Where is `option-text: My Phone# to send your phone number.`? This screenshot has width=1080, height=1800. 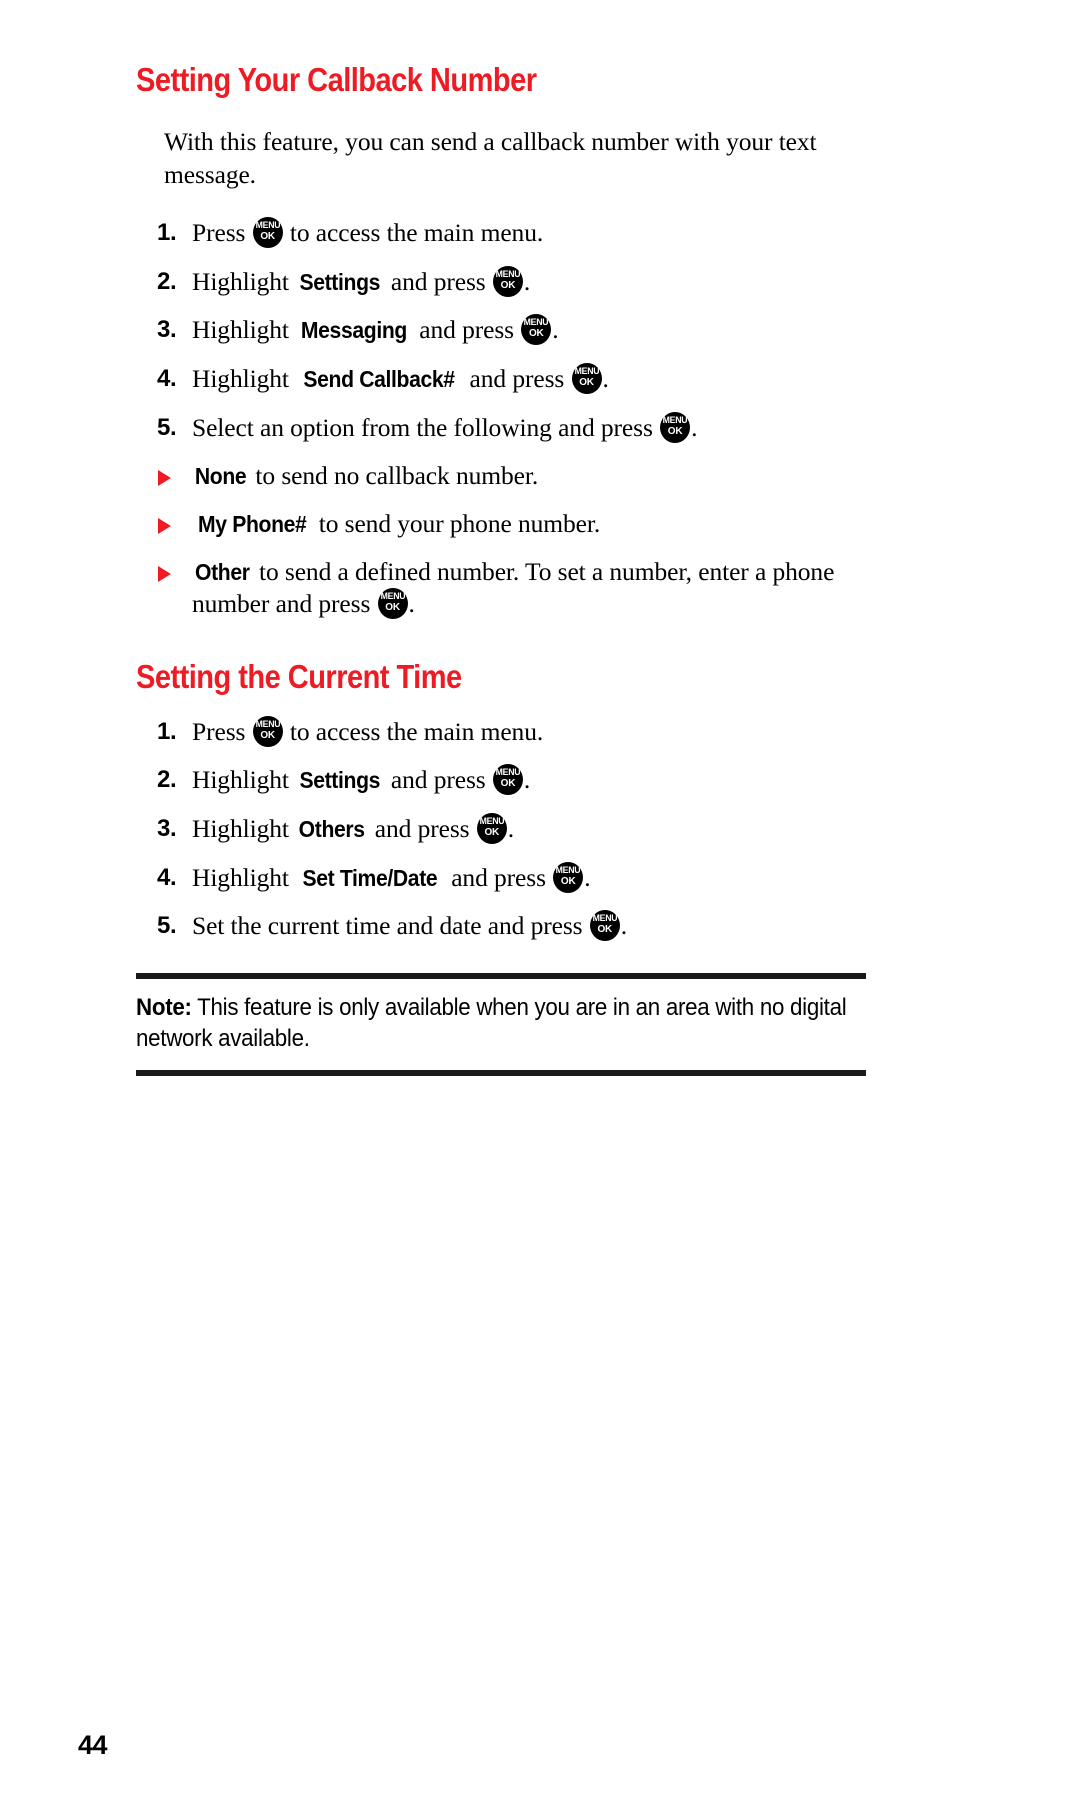
option-text: My Phone# to send your phone number. is located at coordinates (399, 523).